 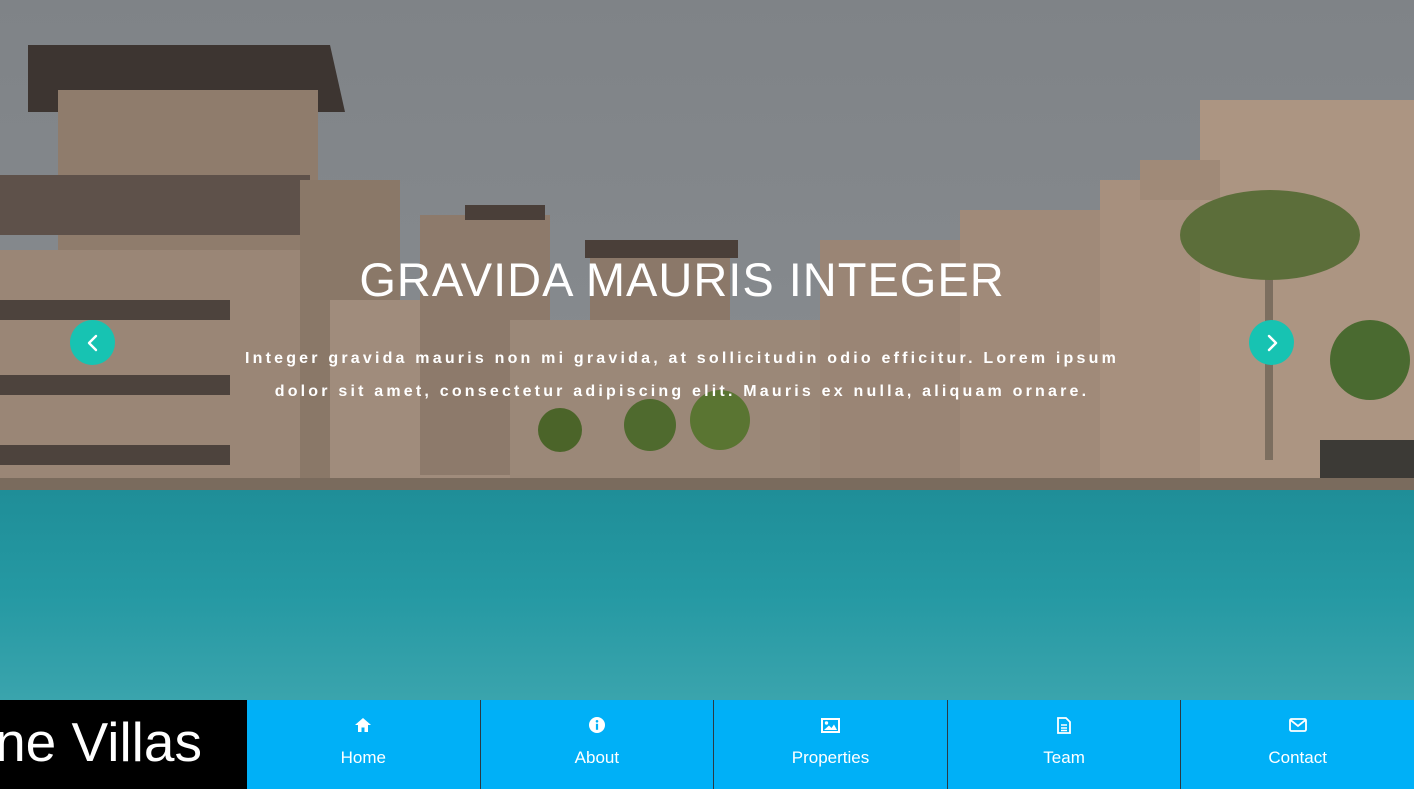 I want to click on home-icon, so click(x=363, y=725).